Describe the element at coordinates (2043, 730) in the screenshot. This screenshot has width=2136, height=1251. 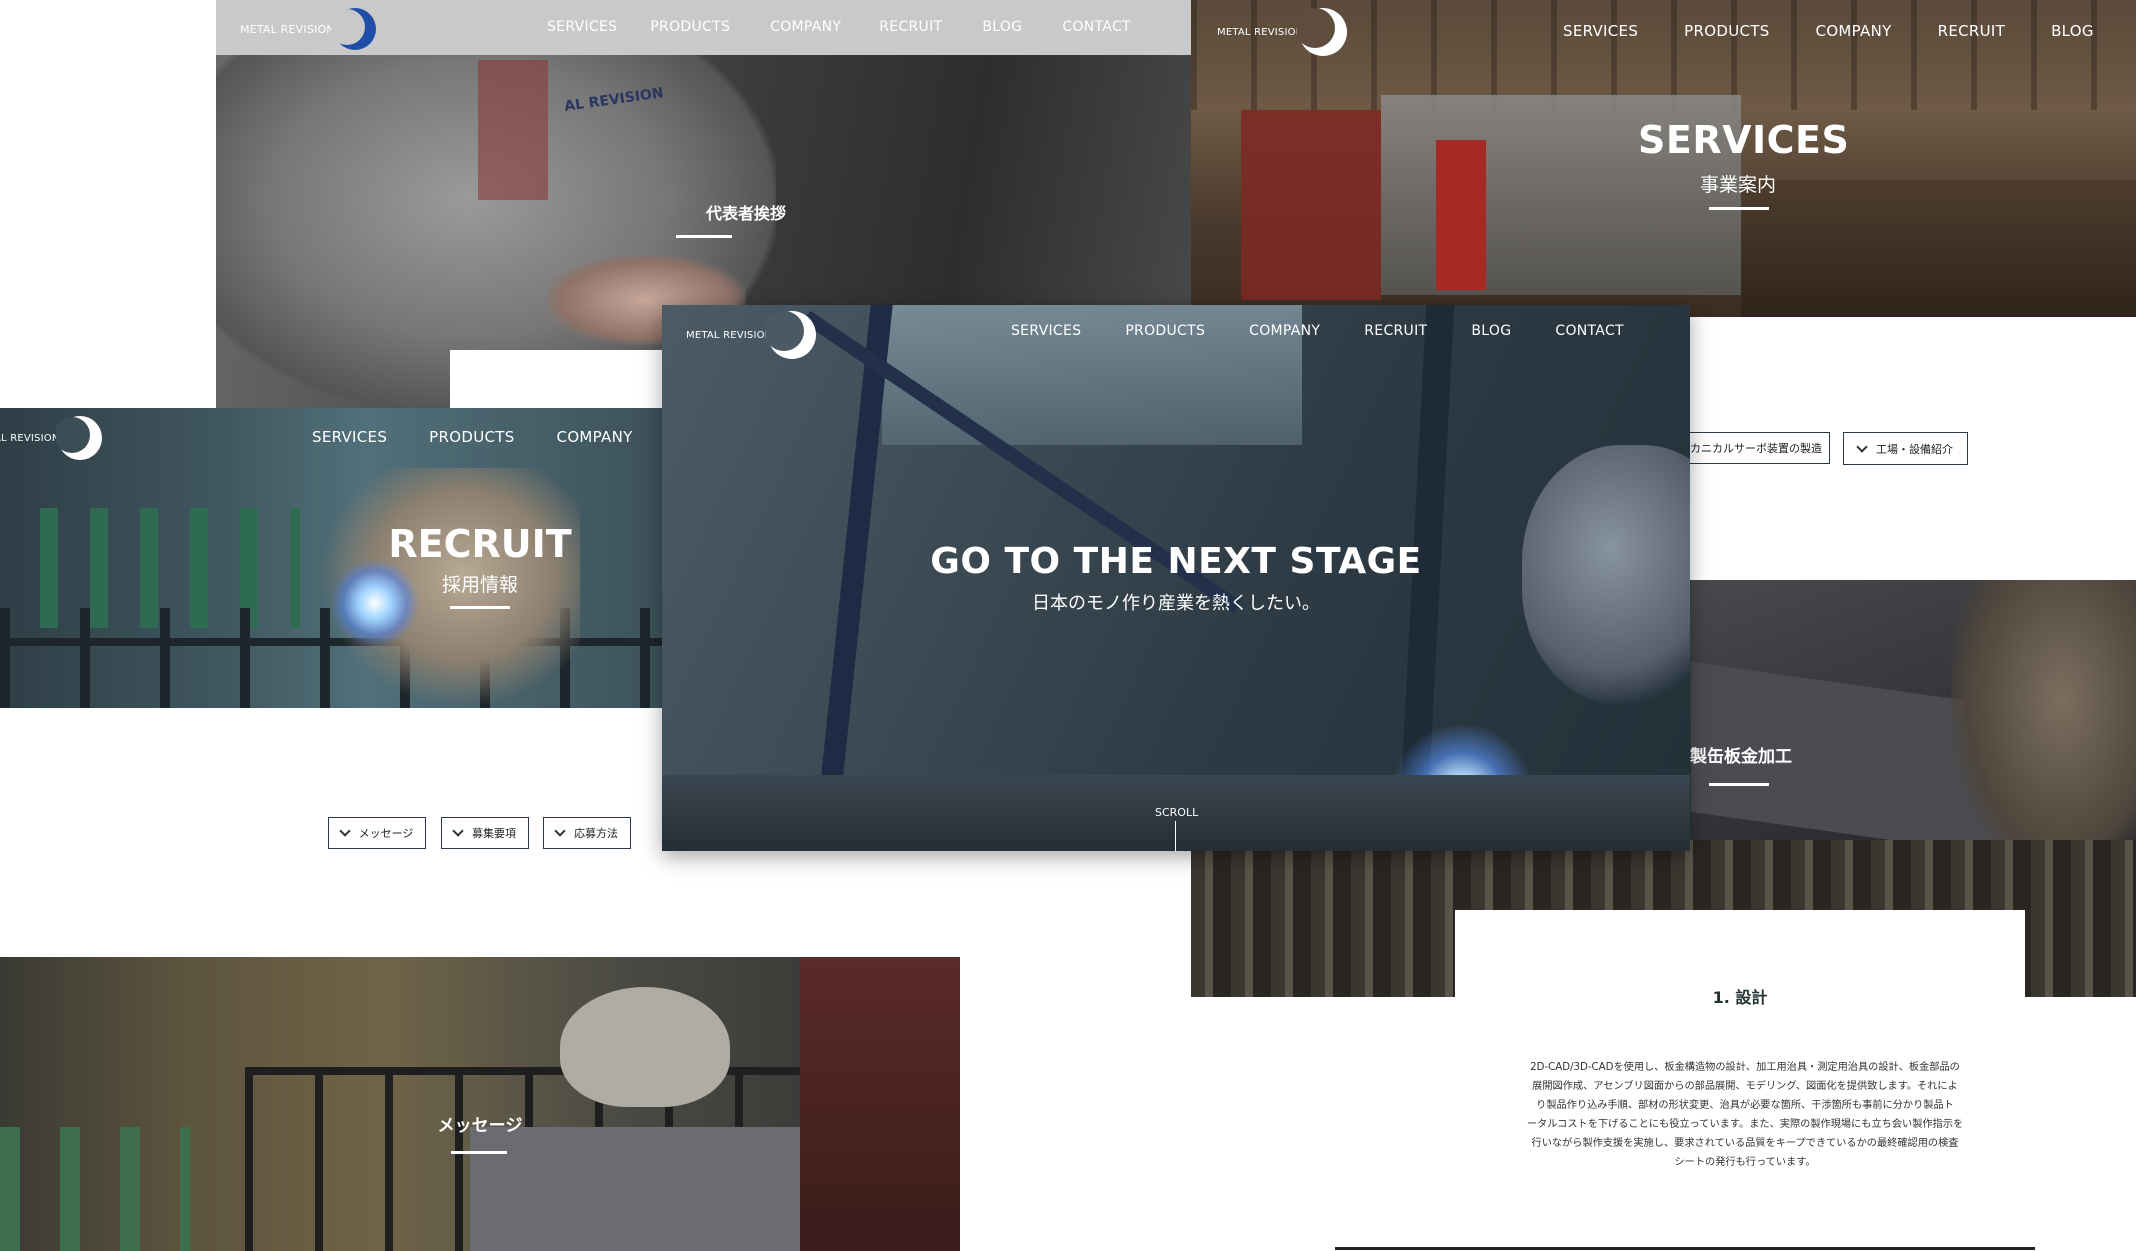
I see `glove-image` at that location.